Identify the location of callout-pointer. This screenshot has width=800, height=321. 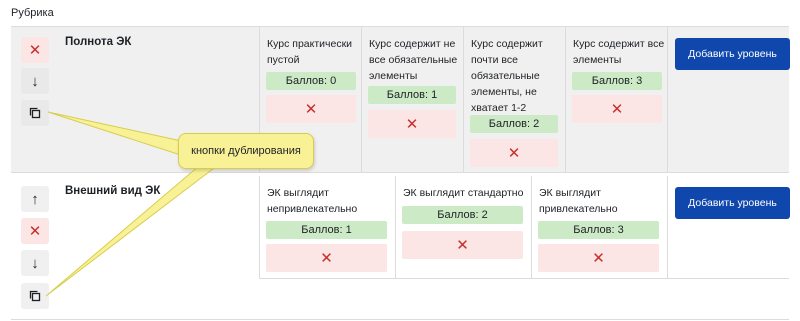
(134, 228).